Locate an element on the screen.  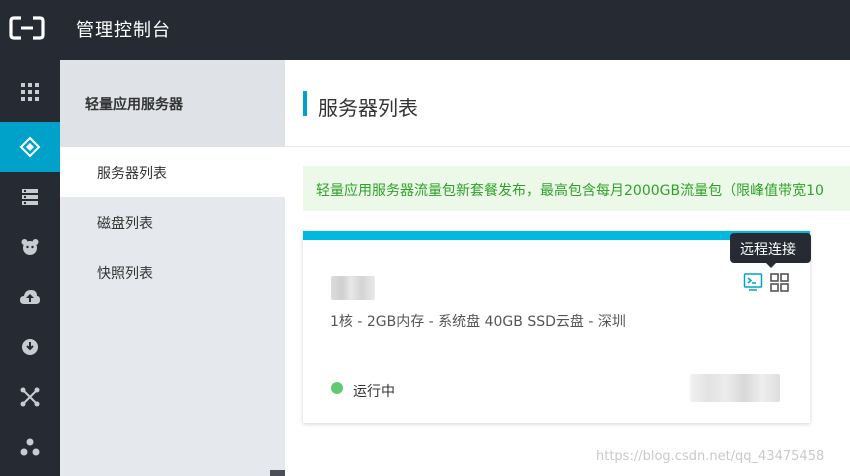
subnav-header: 轻量应用服务器 is located at coordinates (172, 103).